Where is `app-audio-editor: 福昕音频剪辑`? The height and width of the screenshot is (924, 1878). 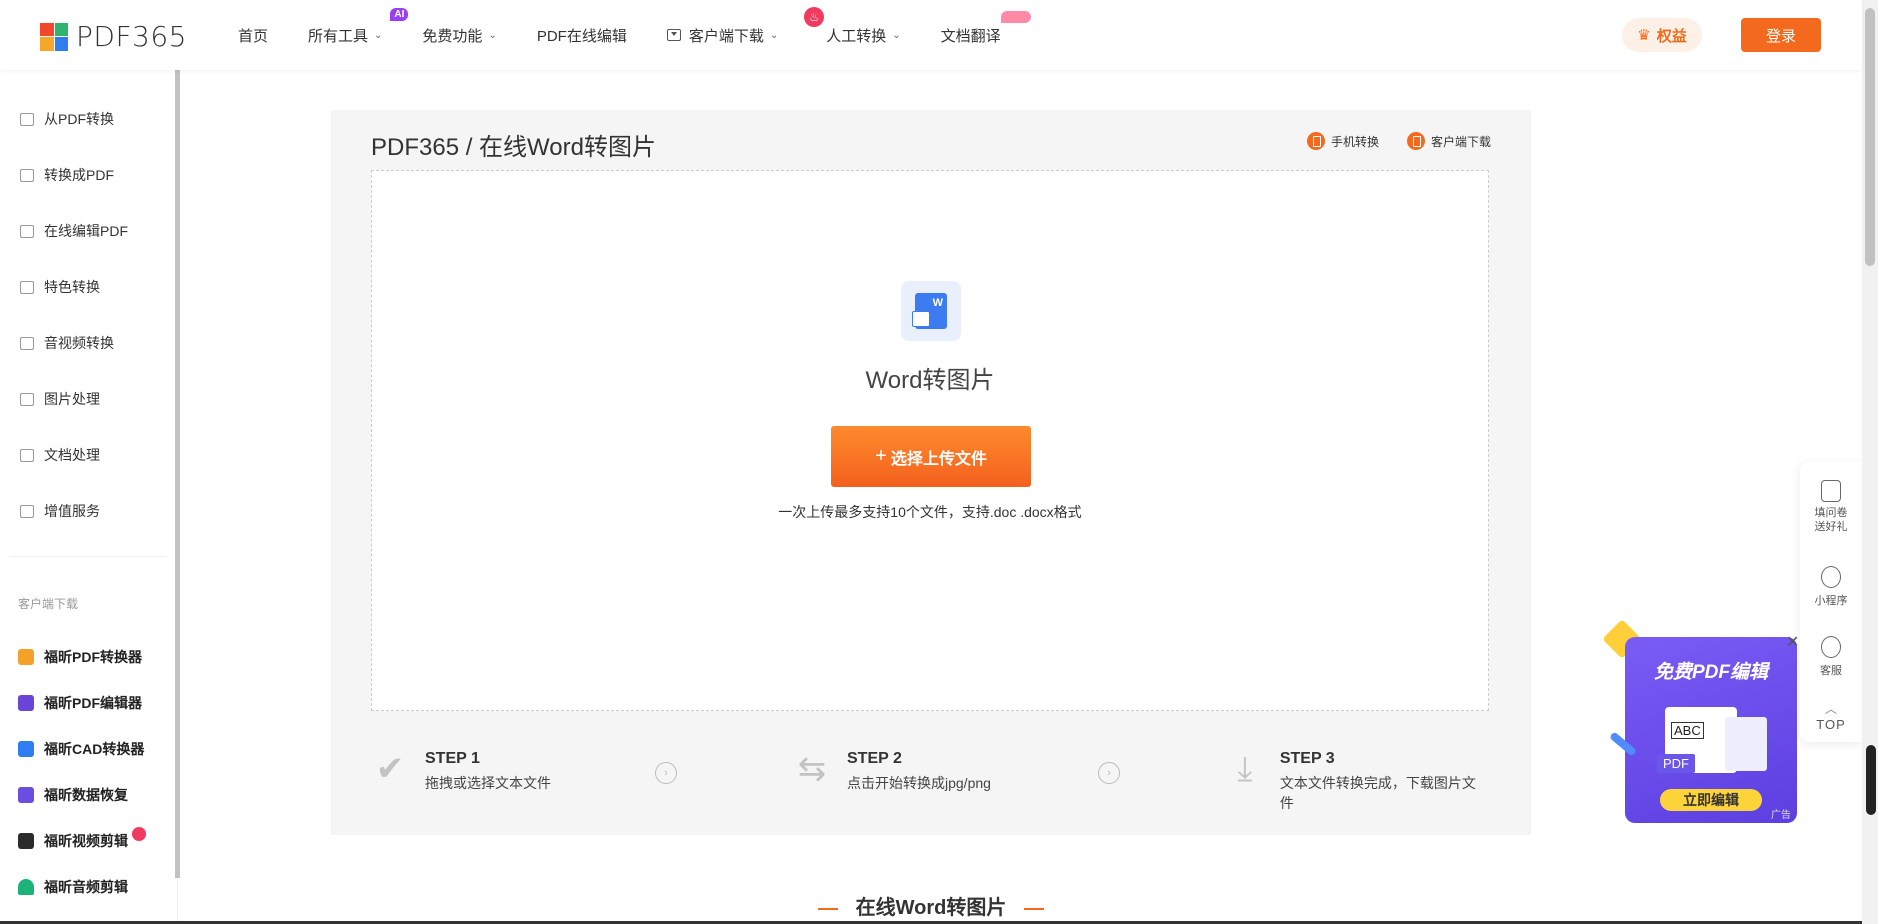 app-audio-editor: 福昕音频剪辑 is located at coordinates (73, 887).